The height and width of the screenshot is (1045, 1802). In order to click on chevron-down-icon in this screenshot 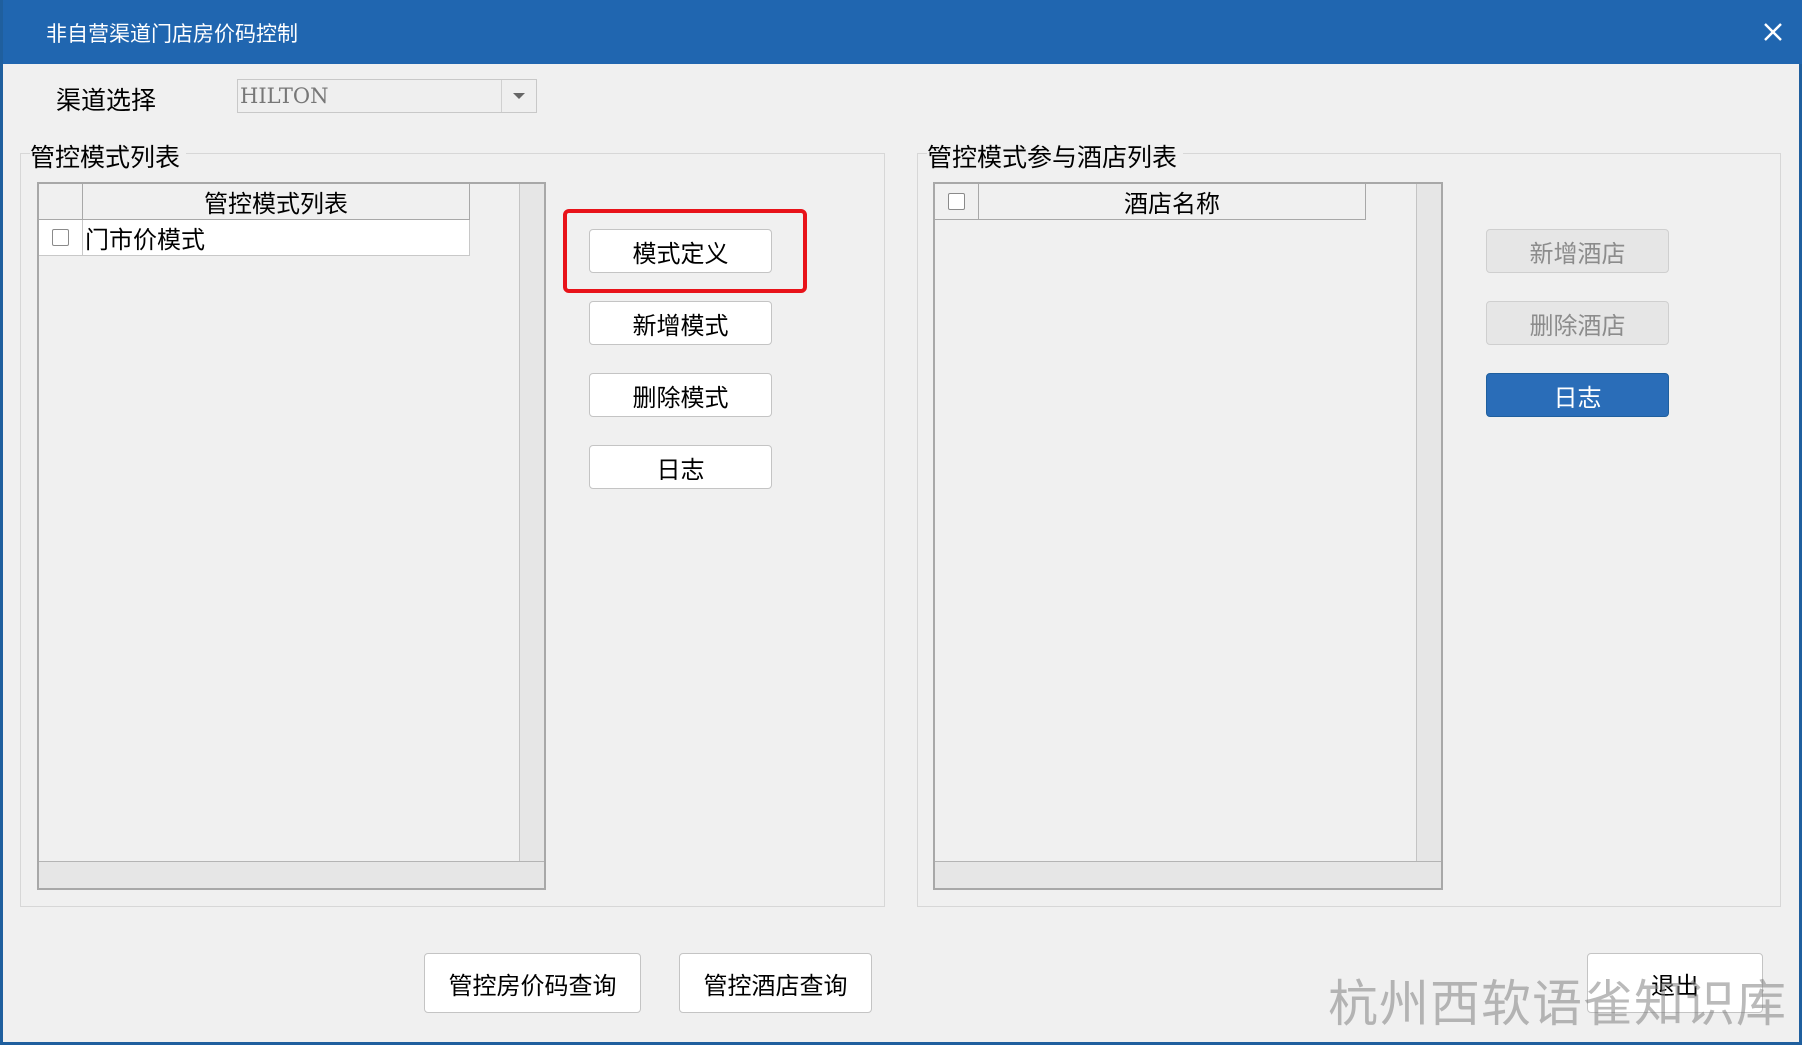, I will do `click(519, 96)`.